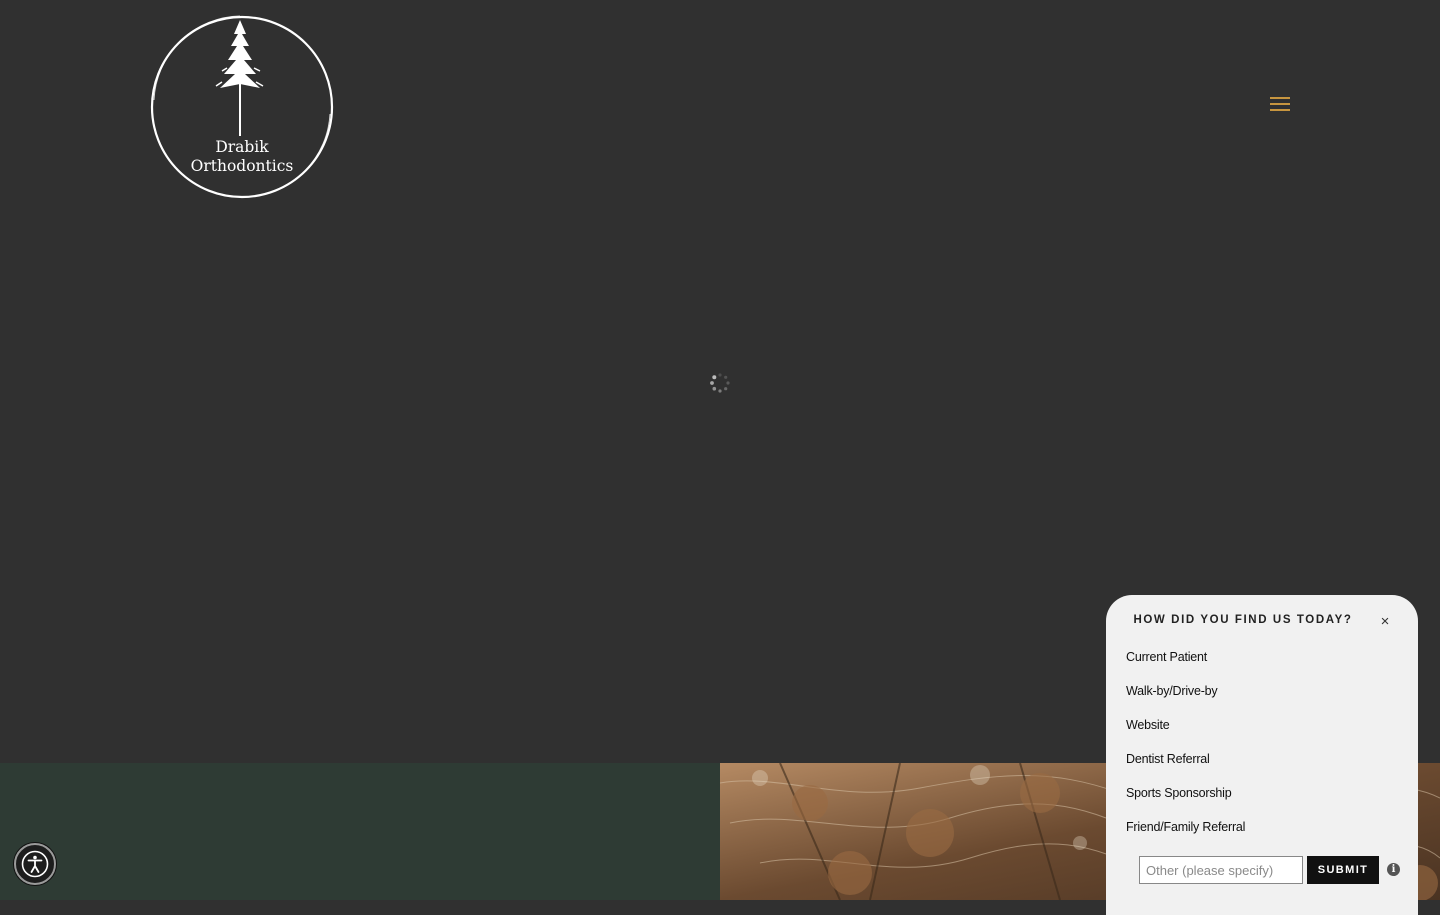 The width and height of the screenshot is (1440, 915). What do you see at coordinates (1393, 869) in the screenshot?
I see `info-icon: i` at bounding box center [1393, 869].